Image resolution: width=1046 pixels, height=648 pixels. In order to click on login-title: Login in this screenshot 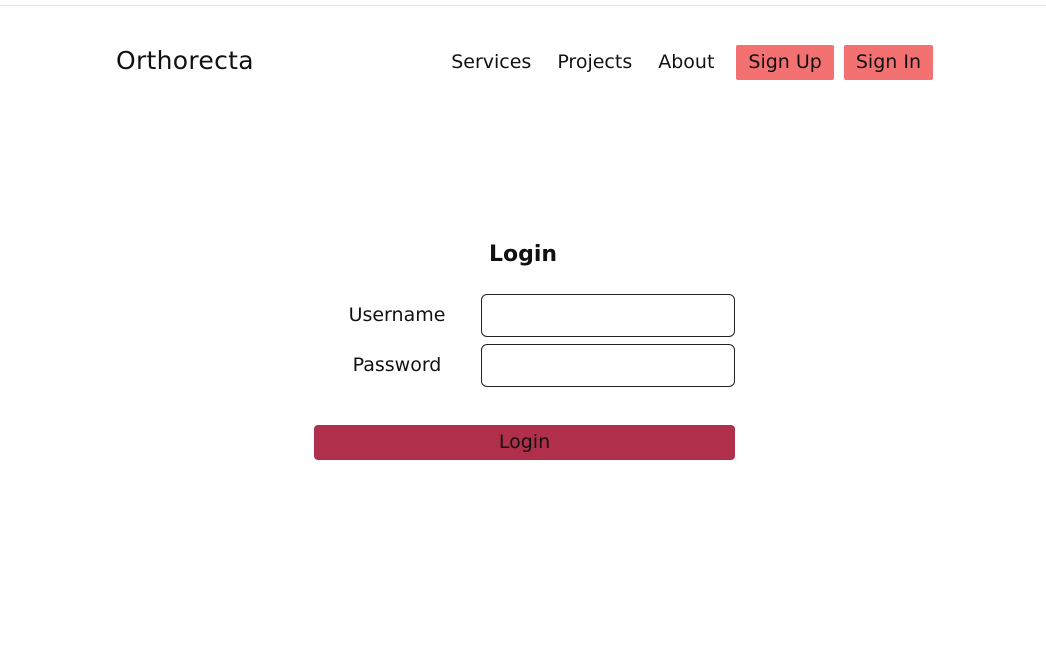, I will do `click(523, 254)`.